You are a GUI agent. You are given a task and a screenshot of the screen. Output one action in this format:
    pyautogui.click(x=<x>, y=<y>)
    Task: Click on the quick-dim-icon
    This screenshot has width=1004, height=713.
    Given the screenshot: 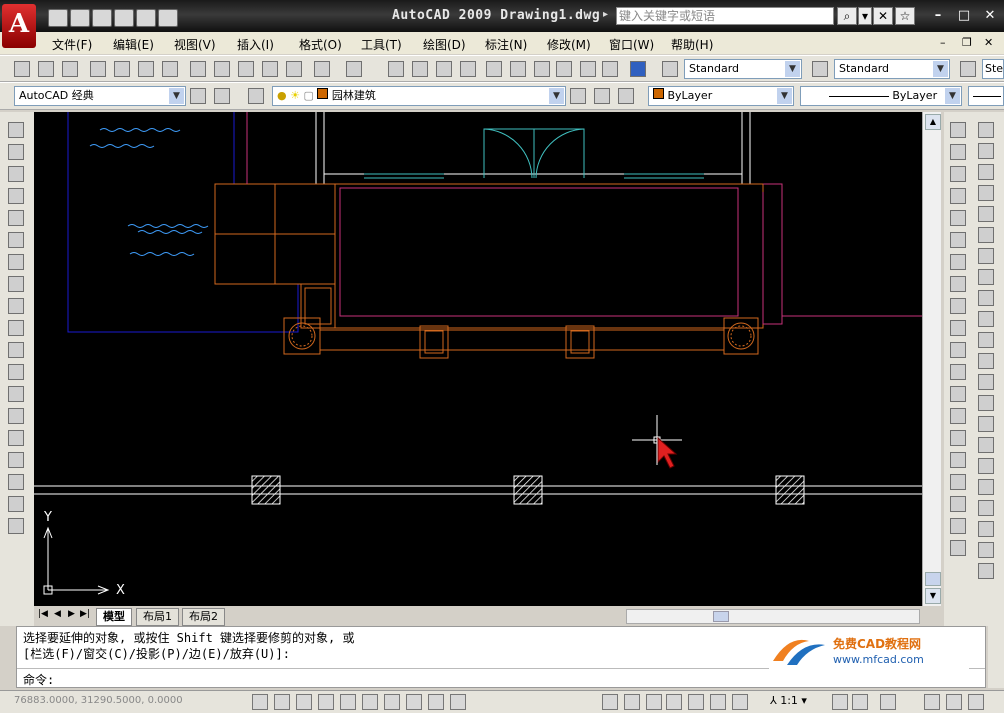 What is the action you would take?
    pyautogui.click(x=958, y=306)
    